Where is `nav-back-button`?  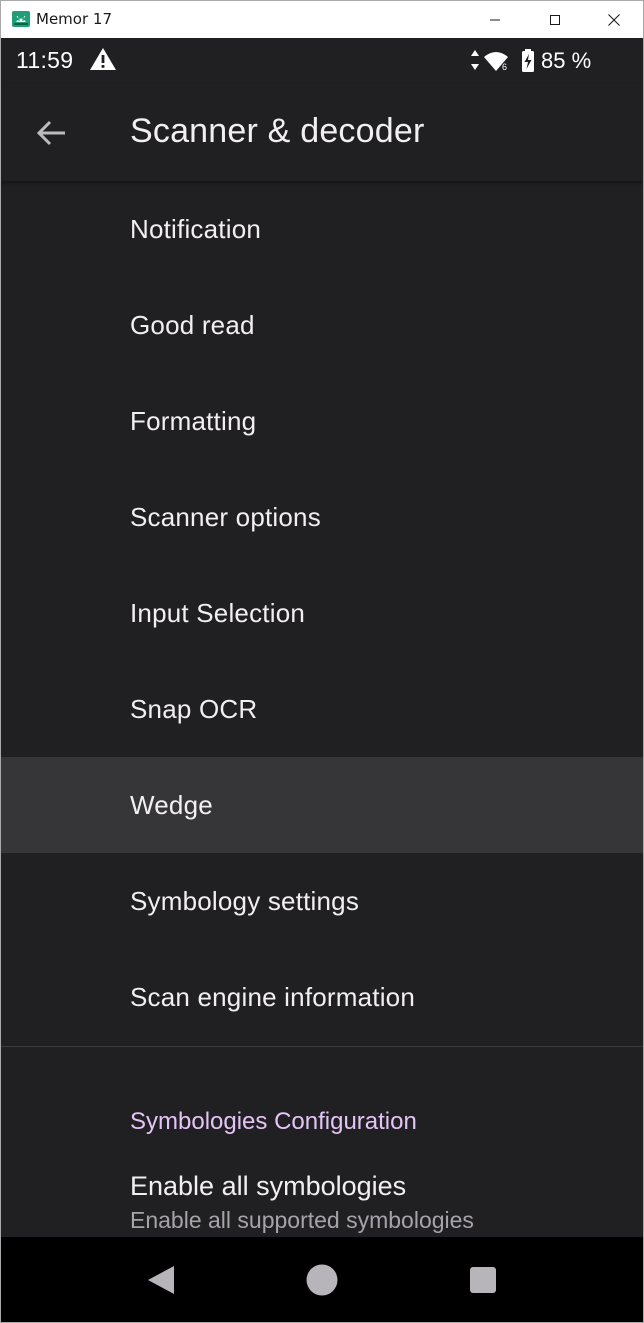 nav-back-button is located at coordinates (162, 1280).